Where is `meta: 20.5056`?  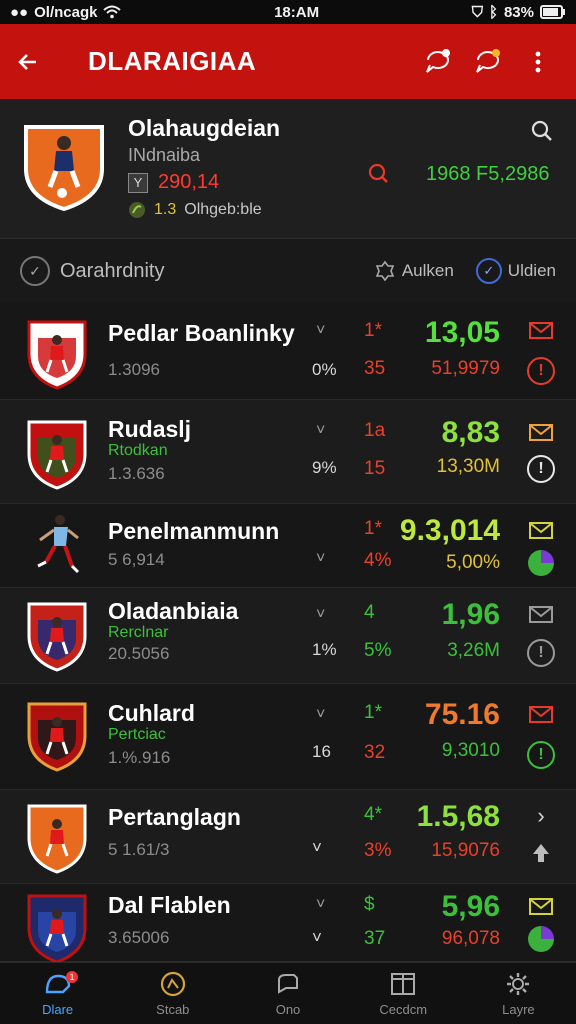
meta: 20.5056 is located at coordinates (139, 653).